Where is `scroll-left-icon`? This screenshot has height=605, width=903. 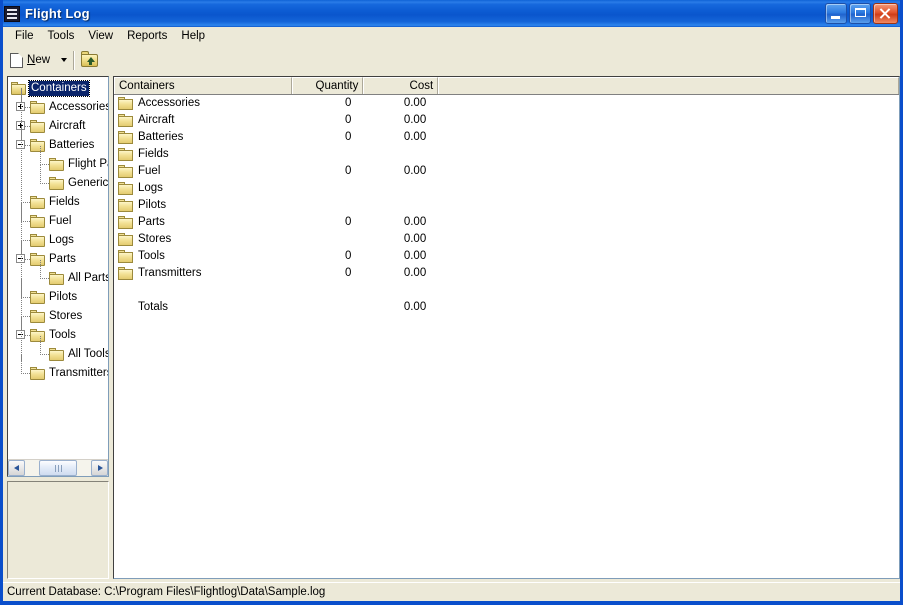
scroll-left-icon is located at coordinates (16, 468).